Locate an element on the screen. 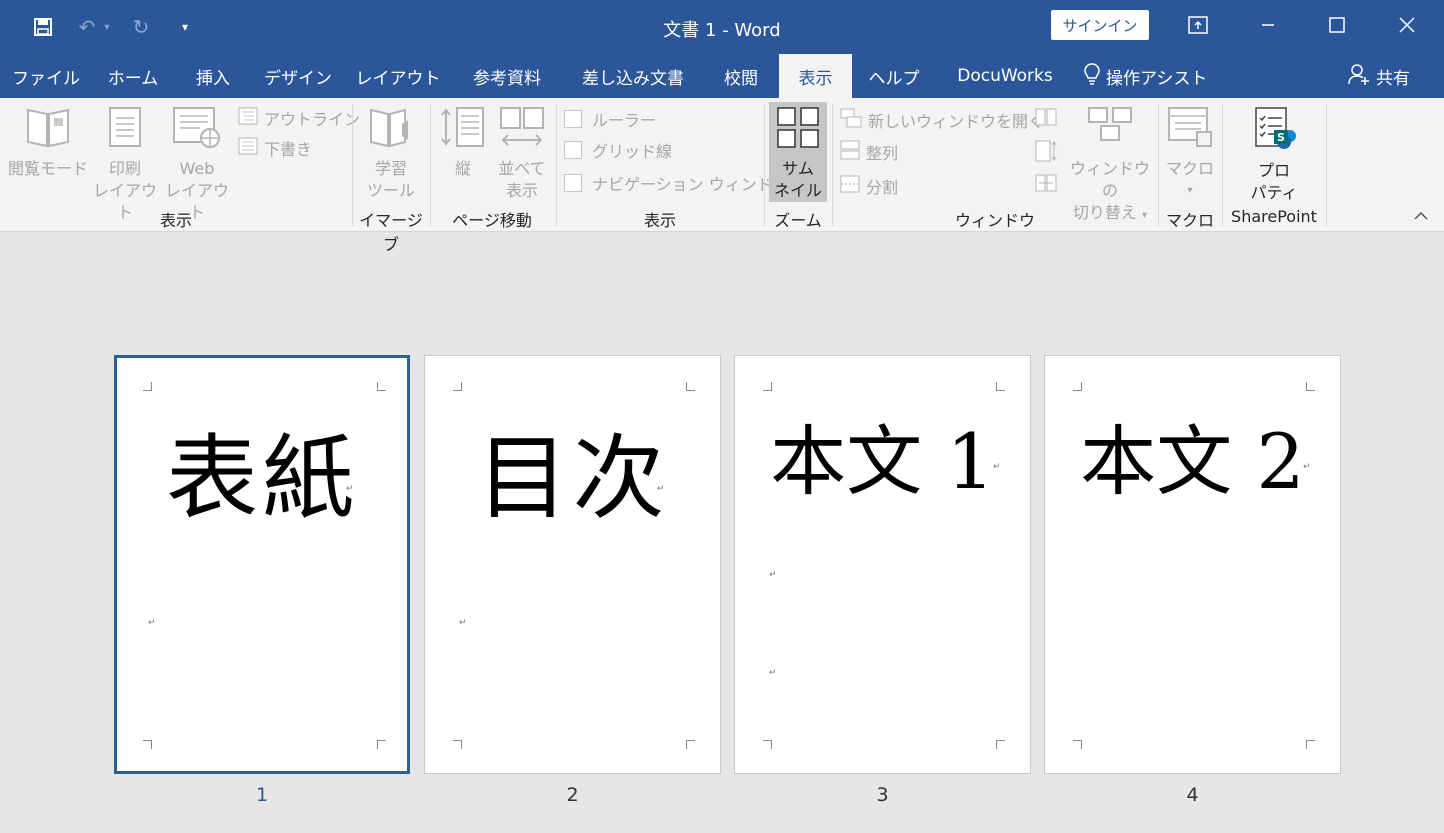  tab-references: 参考資料 is located at coordinates (507, 76).